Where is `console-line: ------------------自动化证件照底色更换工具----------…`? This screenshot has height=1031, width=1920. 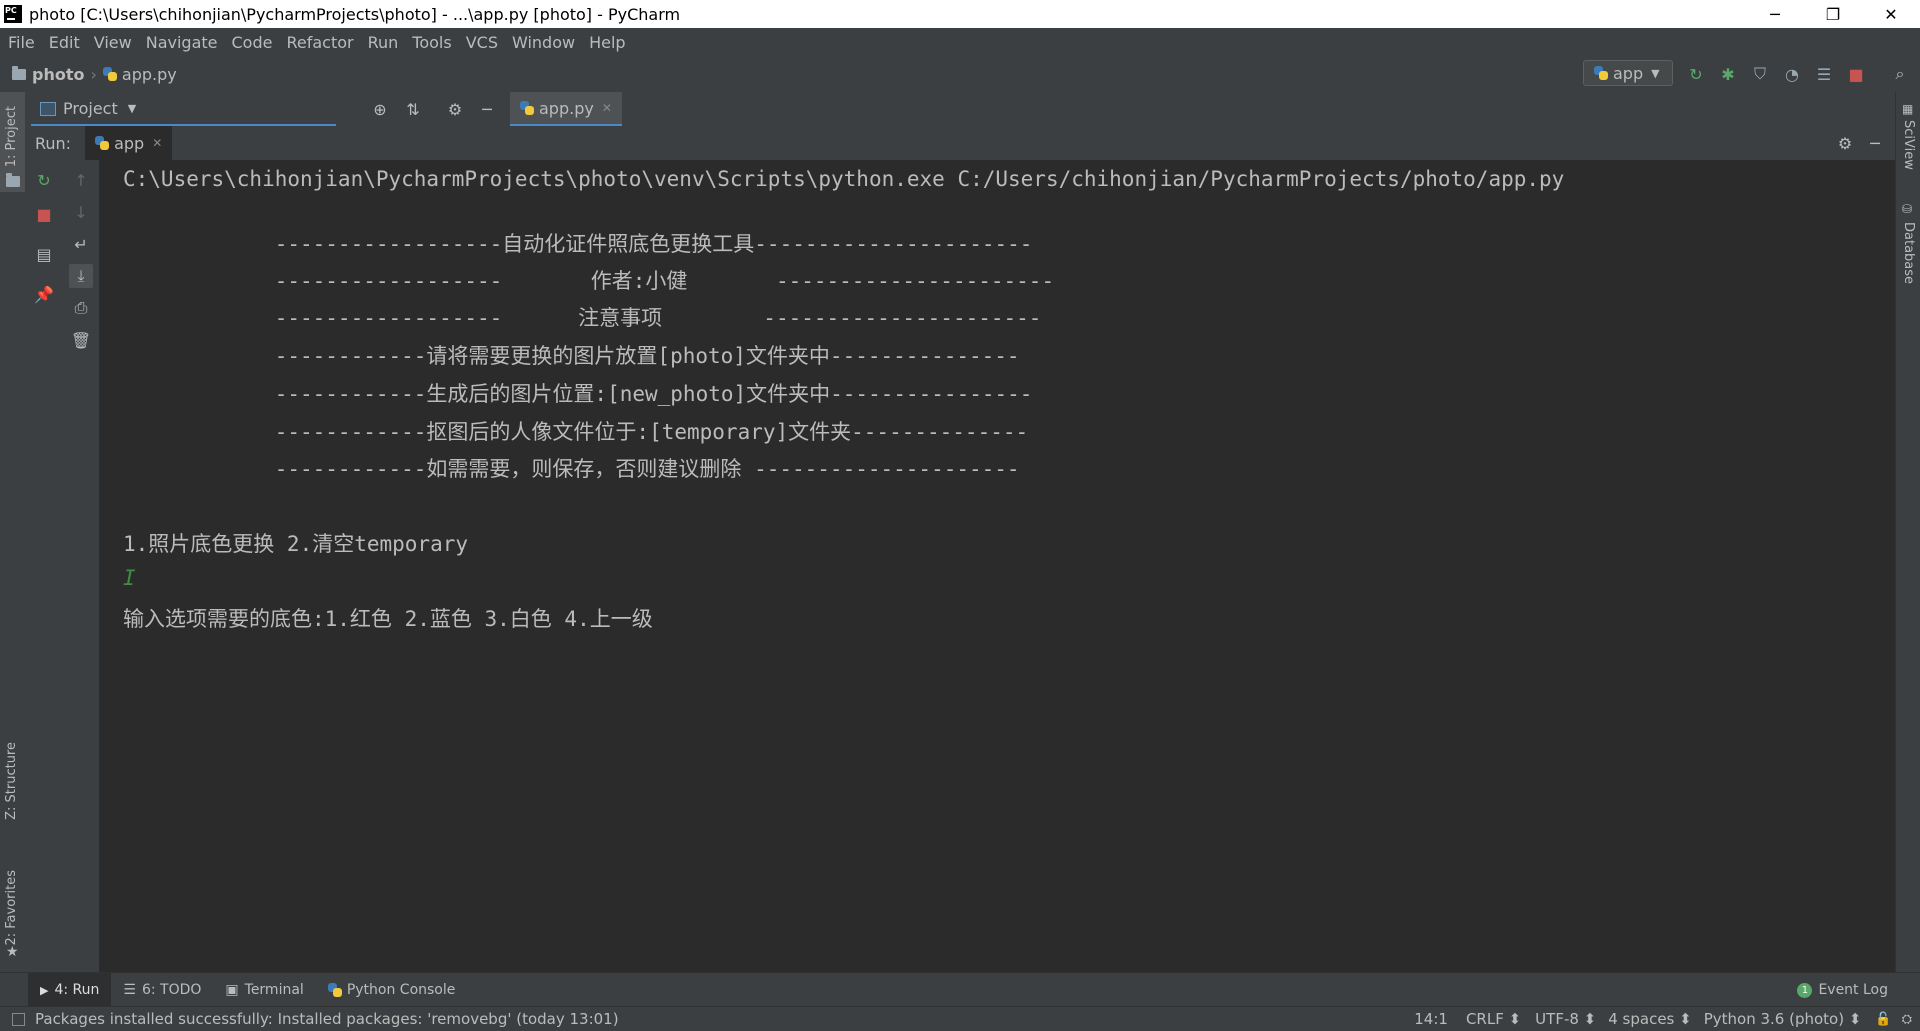
console-line: ------------------自动化证件照底色更换工具----------… is located at coordinates (578, 244).